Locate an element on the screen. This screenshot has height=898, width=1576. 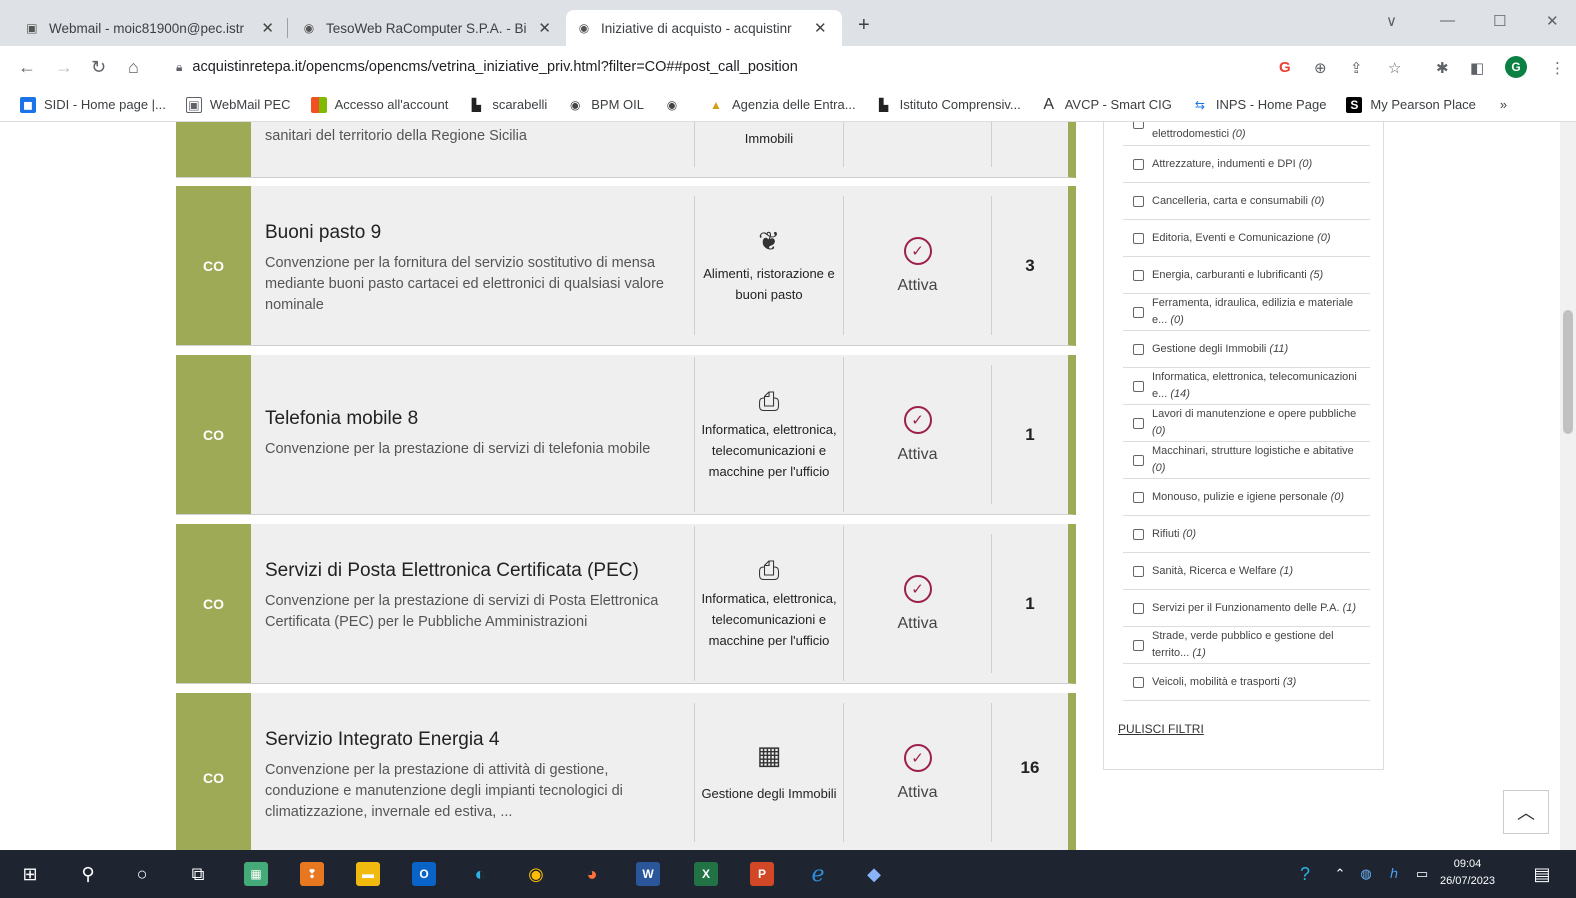
cortana-icon: ○ is located at coordinates (142, 874).